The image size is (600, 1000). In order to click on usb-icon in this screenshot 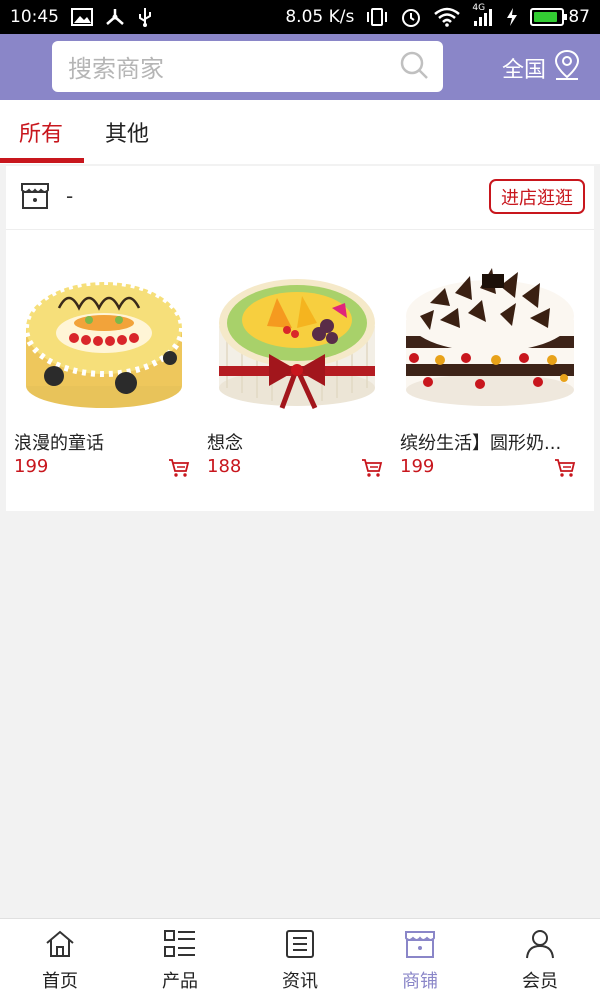, I will do `click(145, 17)`.